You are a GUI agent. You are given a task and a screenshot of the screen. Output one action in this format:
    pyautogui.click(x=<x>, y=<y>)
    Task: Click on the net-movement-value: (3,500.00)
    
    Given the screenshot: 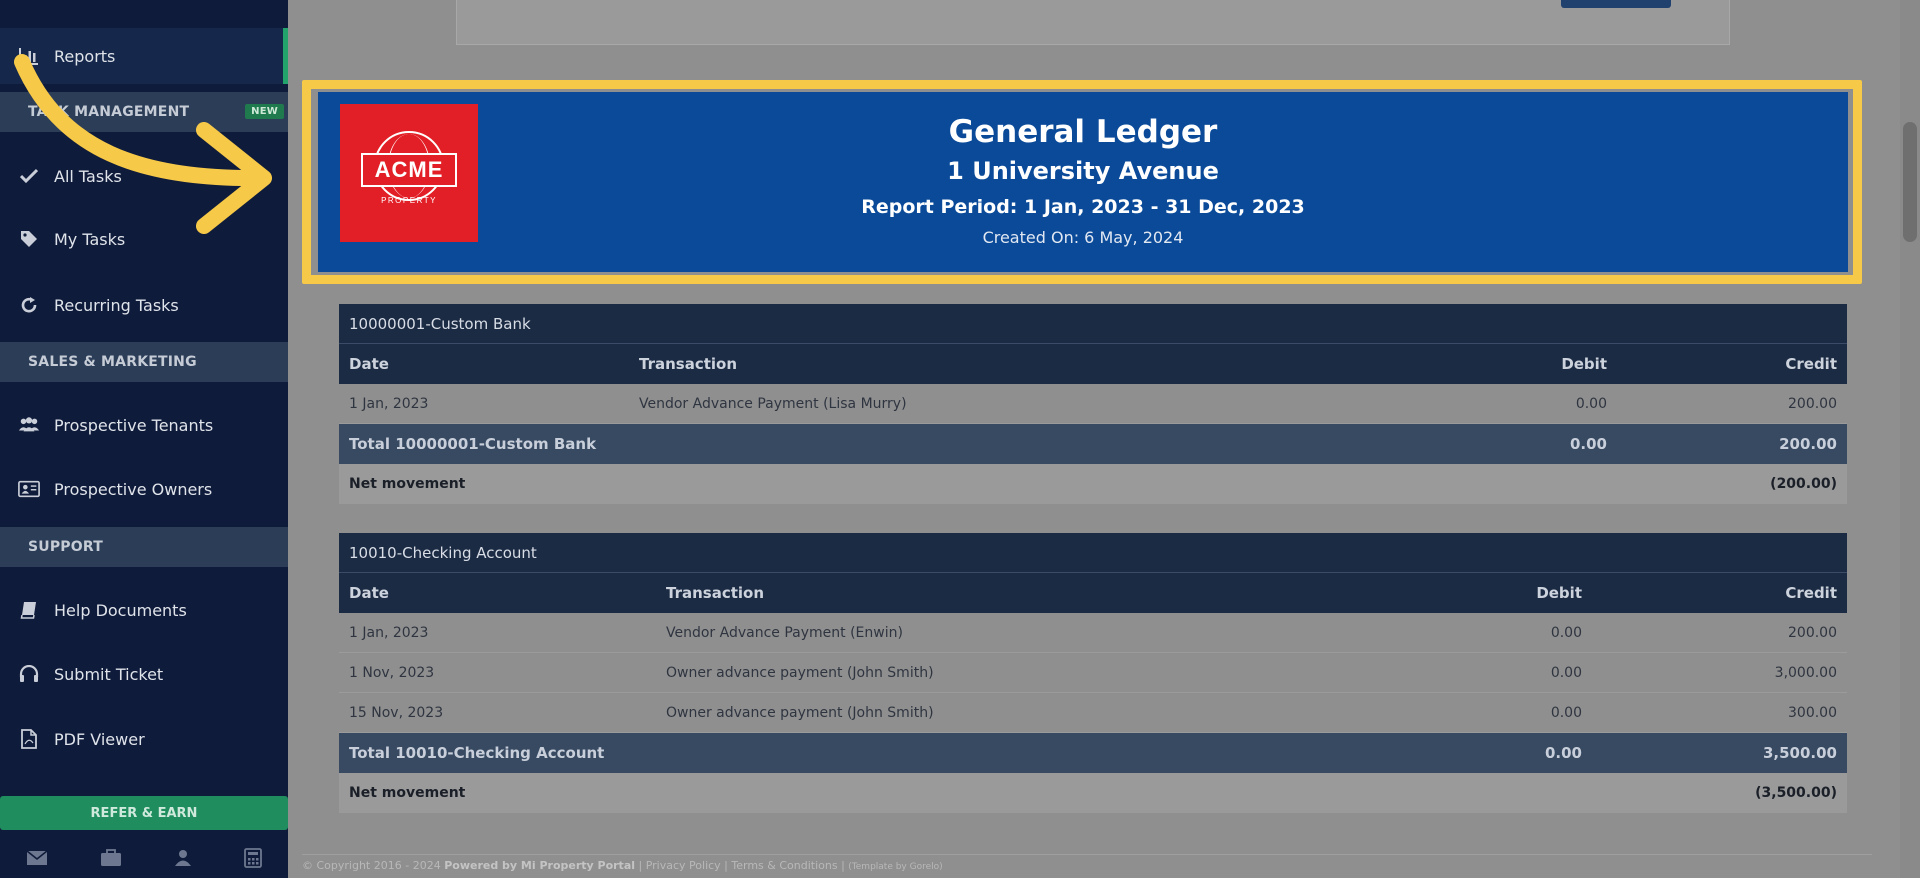 What is the action you would take?
    pyautogui.click(x=1796, y=793)
    